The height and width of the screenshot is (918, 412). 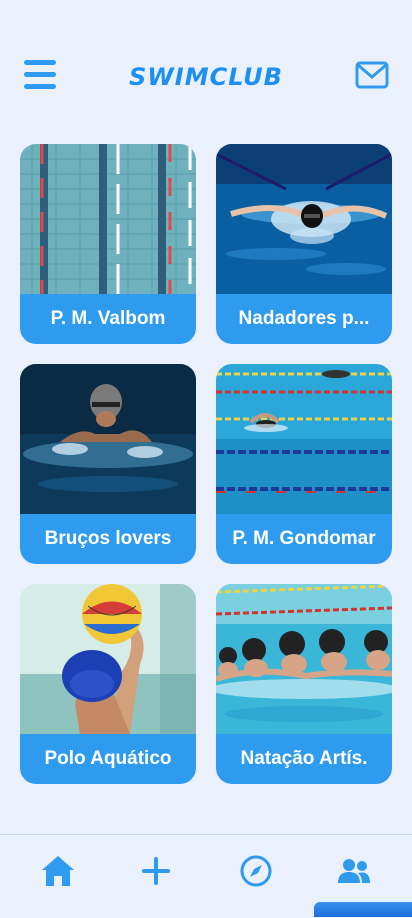 I want to click on synchronized-swimming-image, so click(x=304, y=659).